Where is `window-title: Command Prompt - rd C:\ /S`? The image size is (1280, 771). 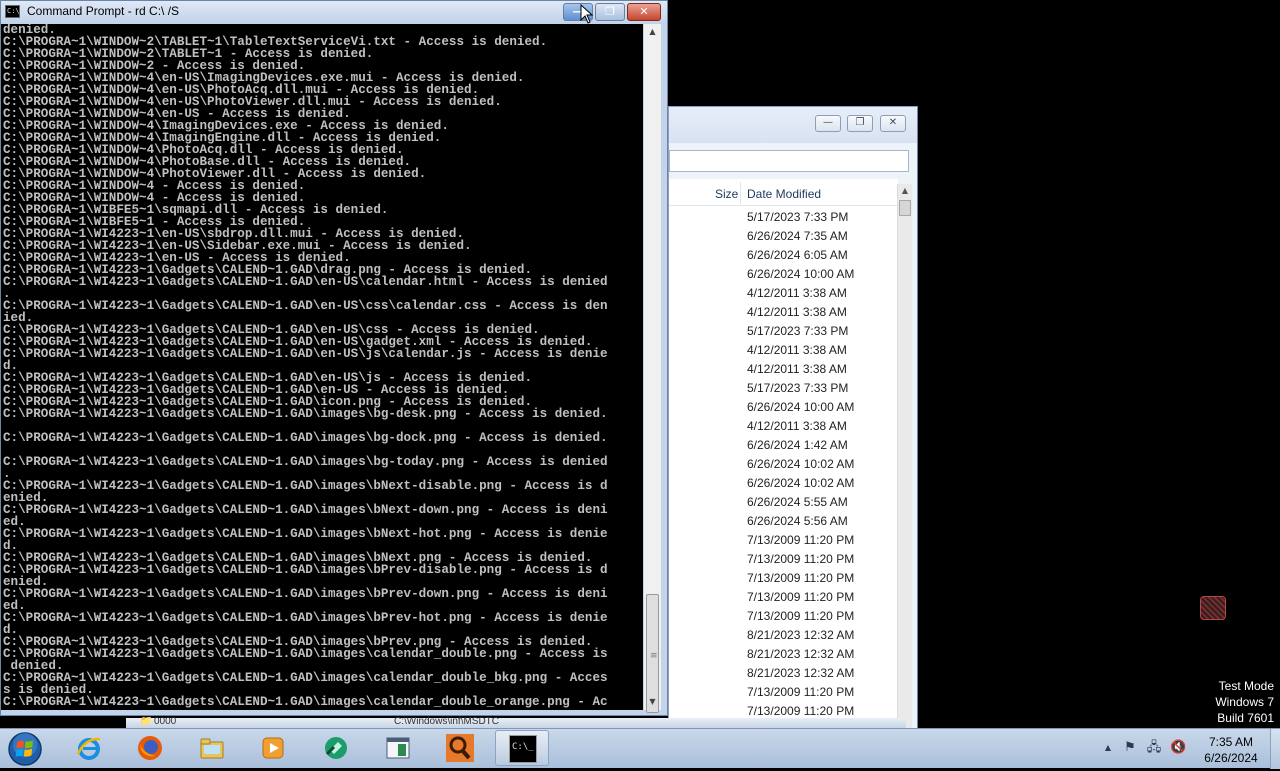 window-title: Command Prompt - rd C:\ /S is located at coordinates (103, 11).